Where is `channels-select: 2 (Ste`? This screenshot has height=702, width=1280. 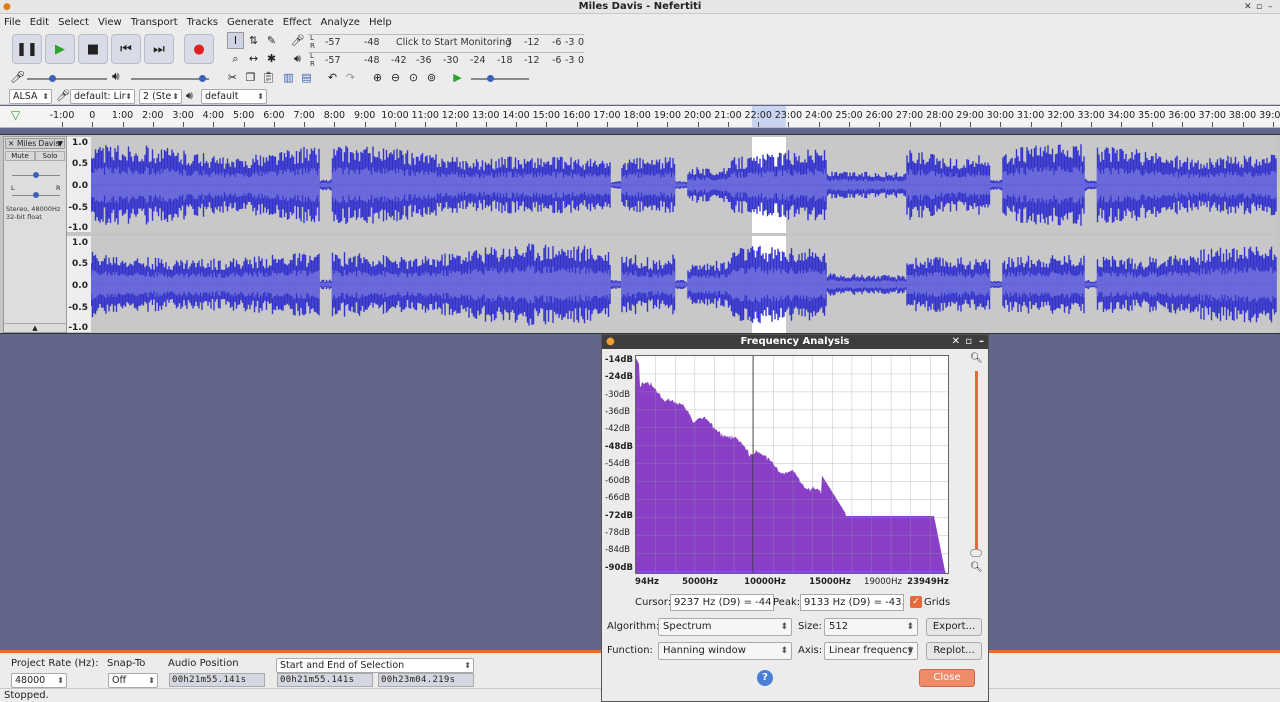
channels-select: 2 (Ste is located at coordinates (160, 96).